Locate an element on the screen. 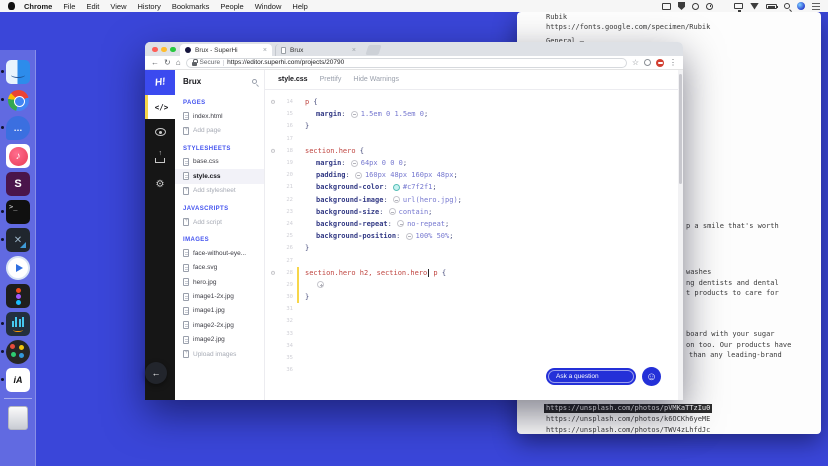 The height and width of the screenshot is (466, 828). color-swatch is located at coordinates (396, 187).